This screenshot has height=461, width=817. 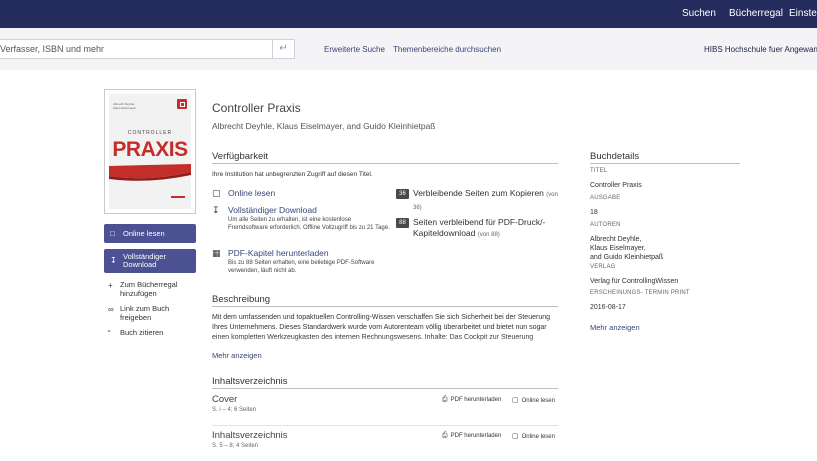 What do you see at coordinates (145, 313) in the screenshot?
I see `share-link-label: Link zum Buch freigeben` at bounding box center [145, 313].